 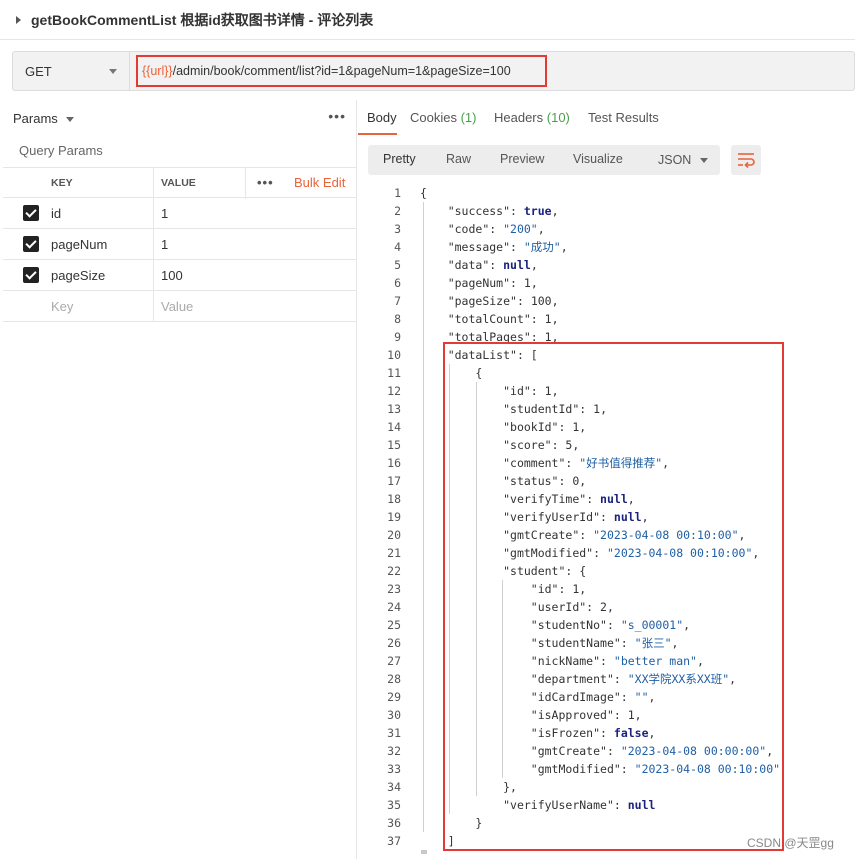 What do you see at coordinates (397, 229) in the screenshot?
I see `line-number: 3` at bounding box center [397, 229].